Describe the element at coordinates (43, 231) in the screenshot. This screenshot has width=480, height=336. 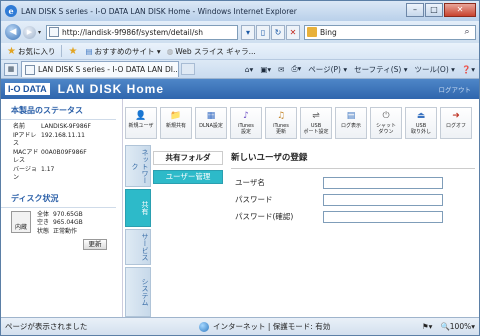
I see `disk-key: 状態` at that location.